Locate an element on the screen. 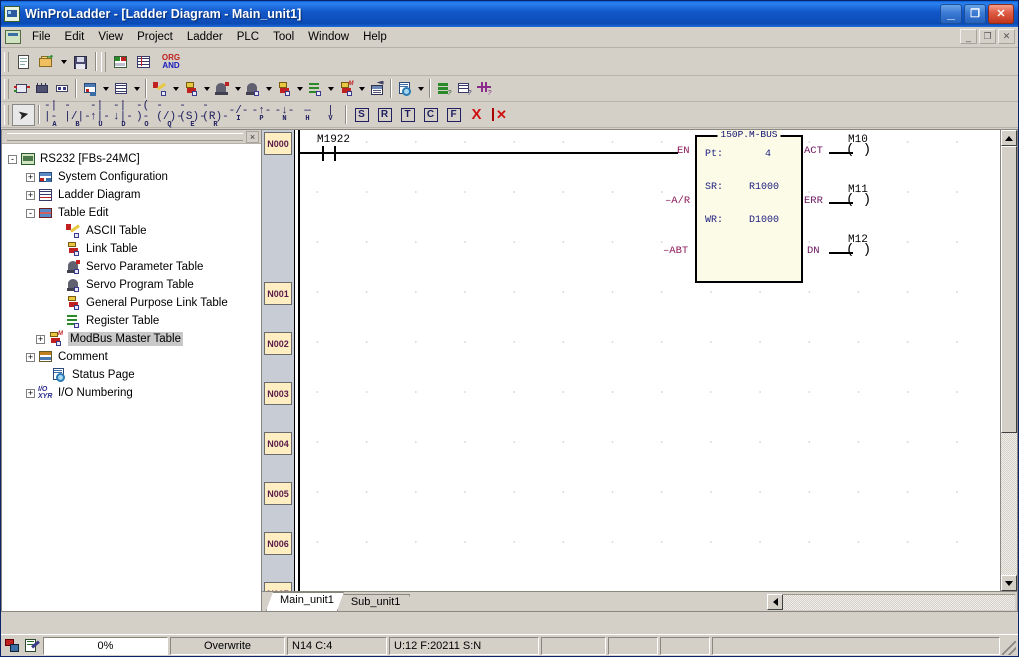  function-f-button: F is located at coordinates (453, 115).